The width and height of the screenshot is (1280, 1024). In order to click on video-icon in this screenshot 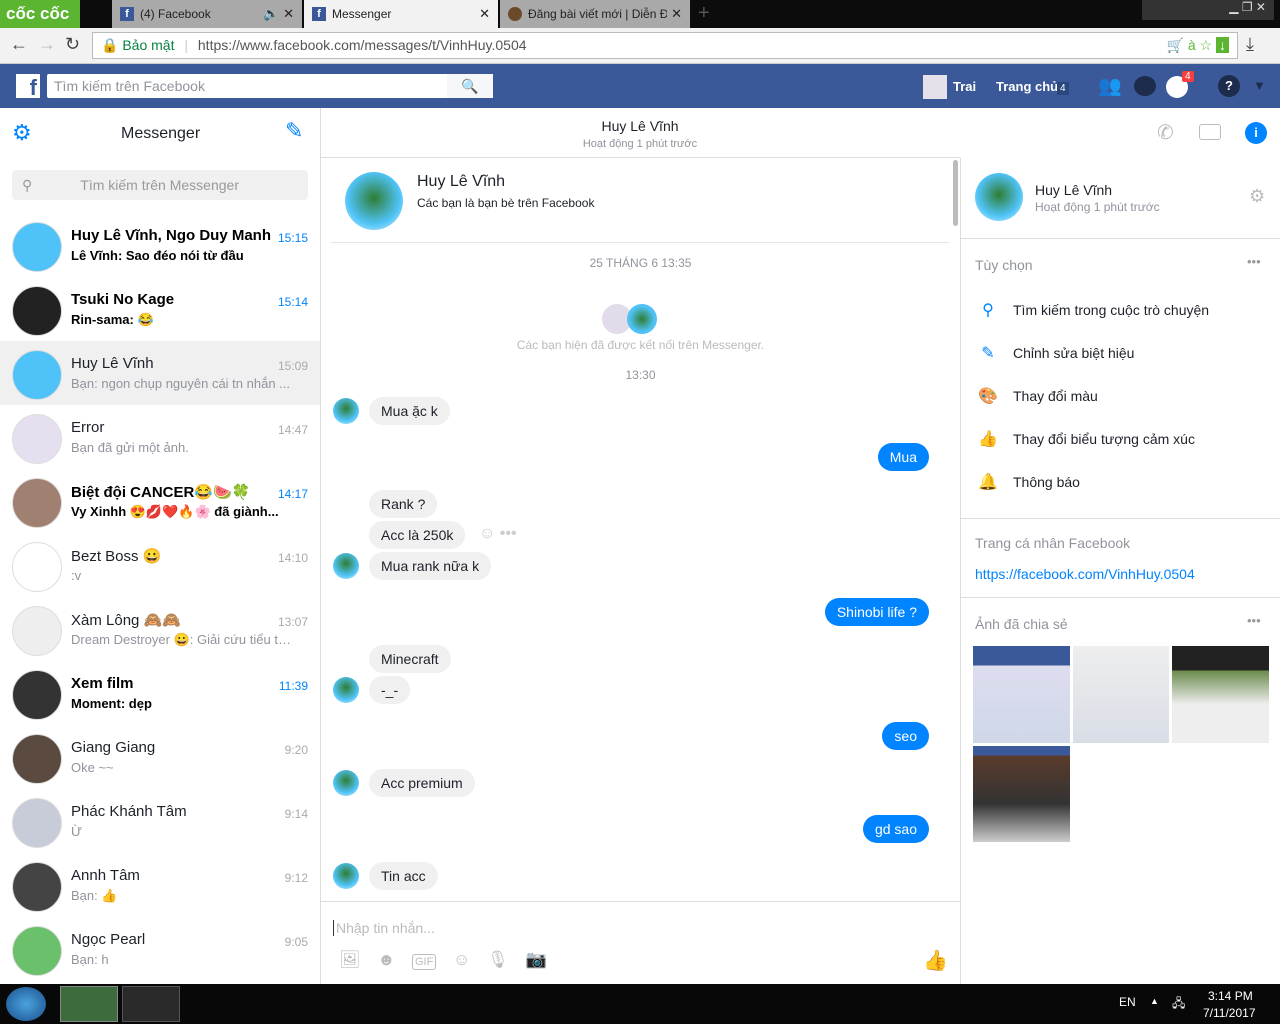, I will do `click(1210, 132)`.